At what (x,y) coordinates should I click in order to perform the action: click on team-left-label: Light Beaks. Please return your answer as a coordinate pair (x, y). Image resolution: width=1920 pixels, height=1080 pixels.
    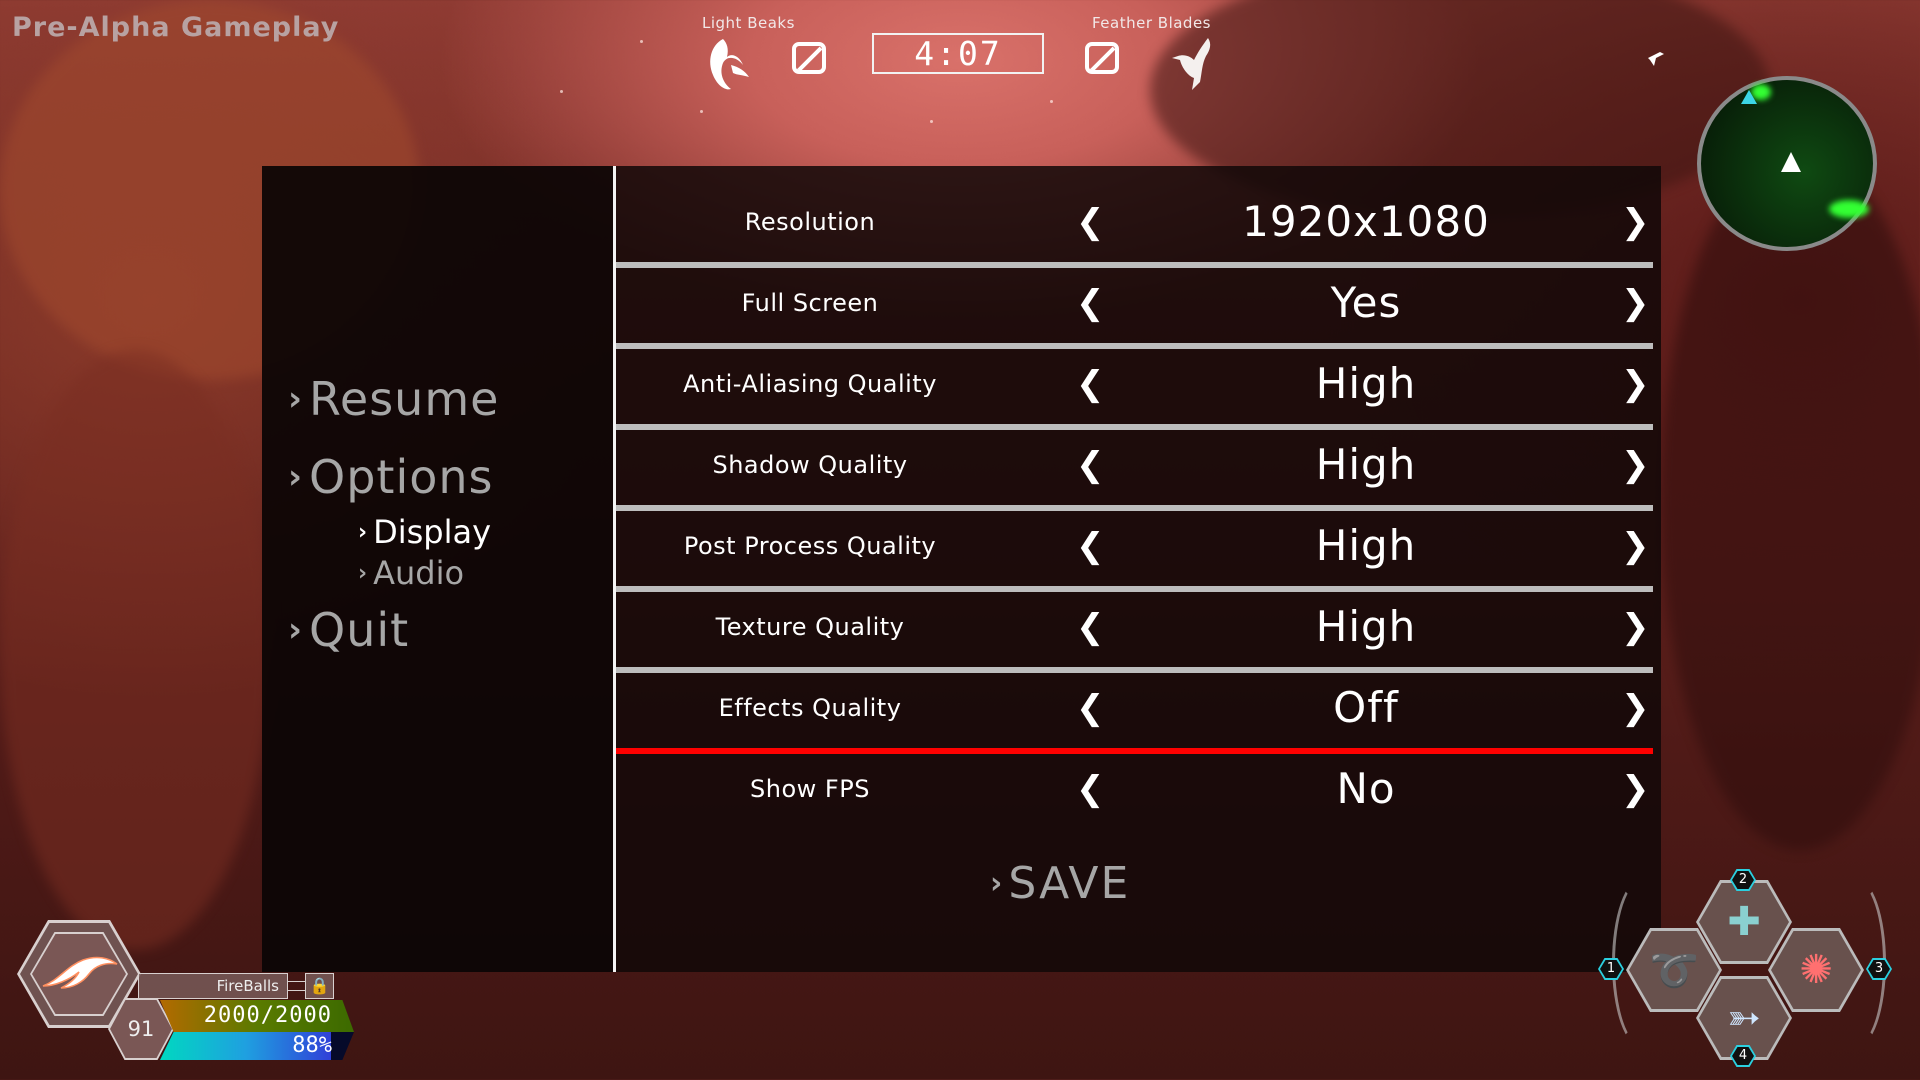
    Looking at the image, I should click on (748, 23).